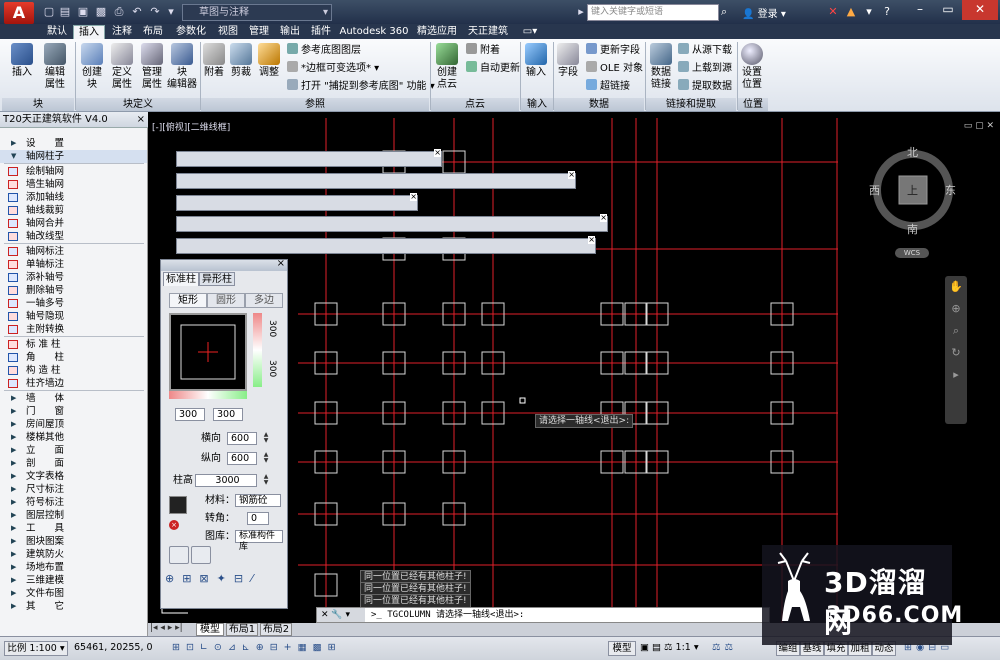 The height and width of the screenshot is (660, 1000). I want to click on search-input: 键入关键字或短语, so click(653, 12).